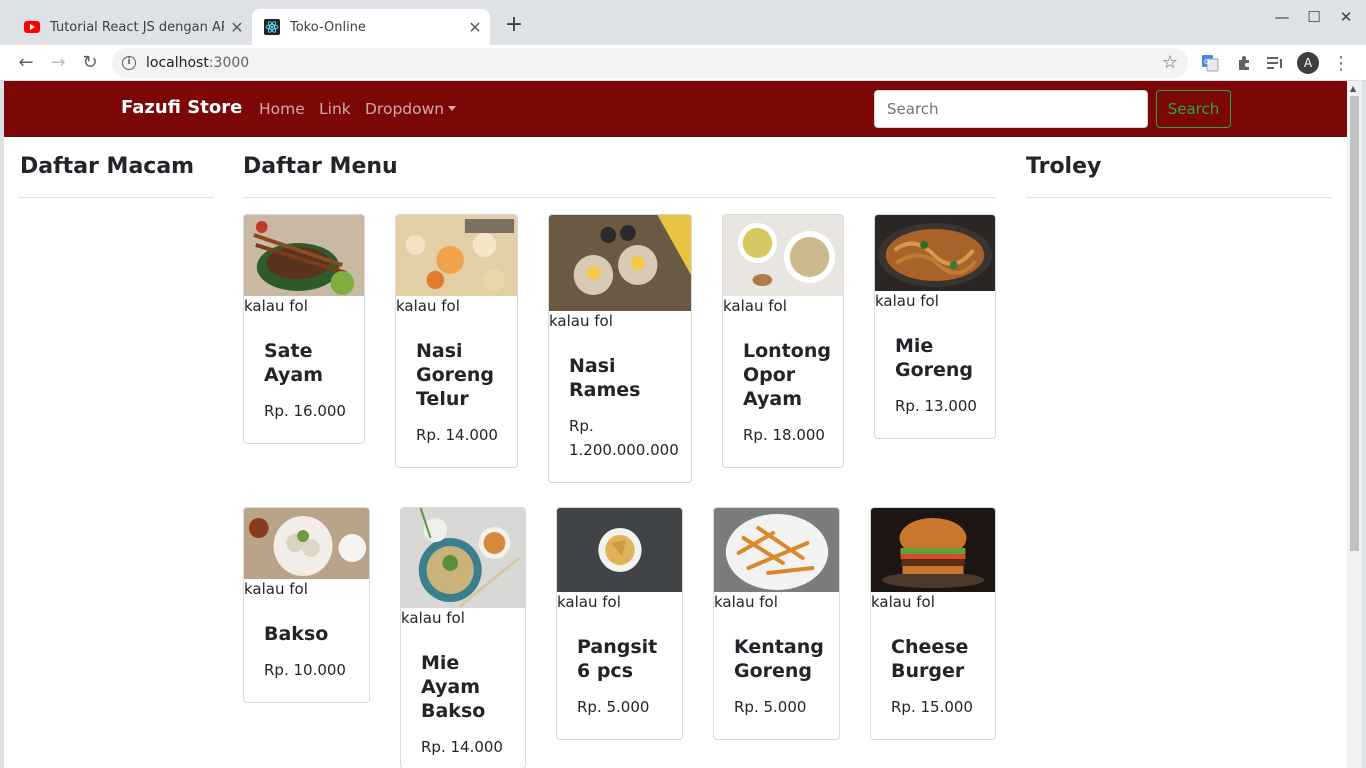  Describe the element at coordinates (930, 659) in the screenshot. I see `menu-item-name: Cheese Burger` at that location.